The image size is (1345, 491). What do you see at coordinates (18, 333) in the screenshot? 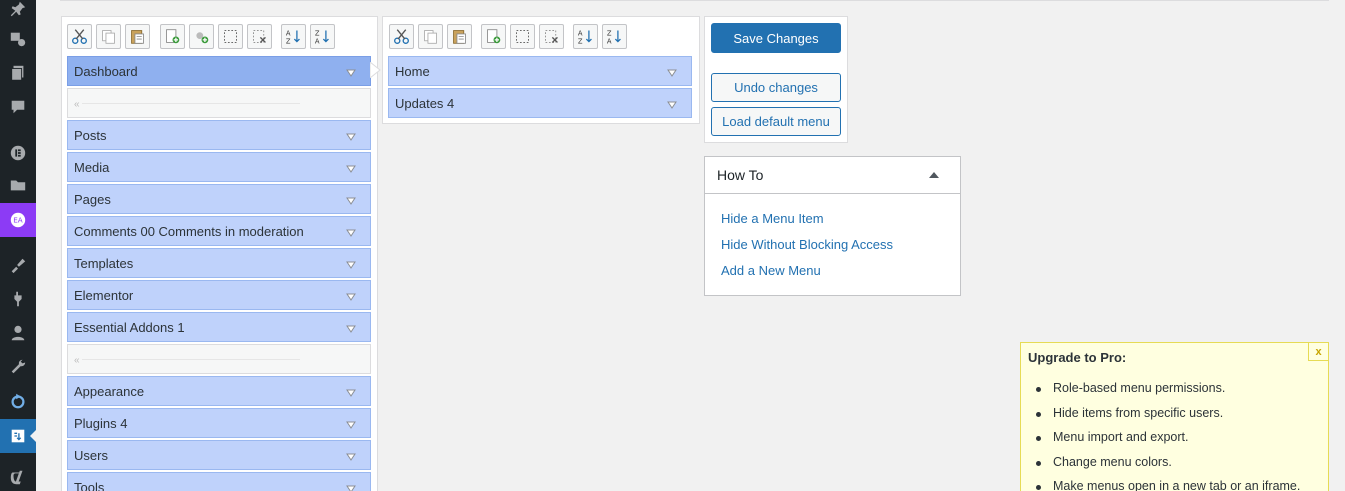
I see `users-icon` at bounding box center [18, 333].